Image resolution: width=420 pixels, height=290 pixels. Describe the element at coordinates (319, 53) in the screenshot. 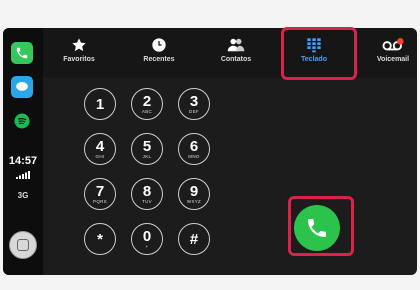

I see `keypad-tab-highlight` at that location.